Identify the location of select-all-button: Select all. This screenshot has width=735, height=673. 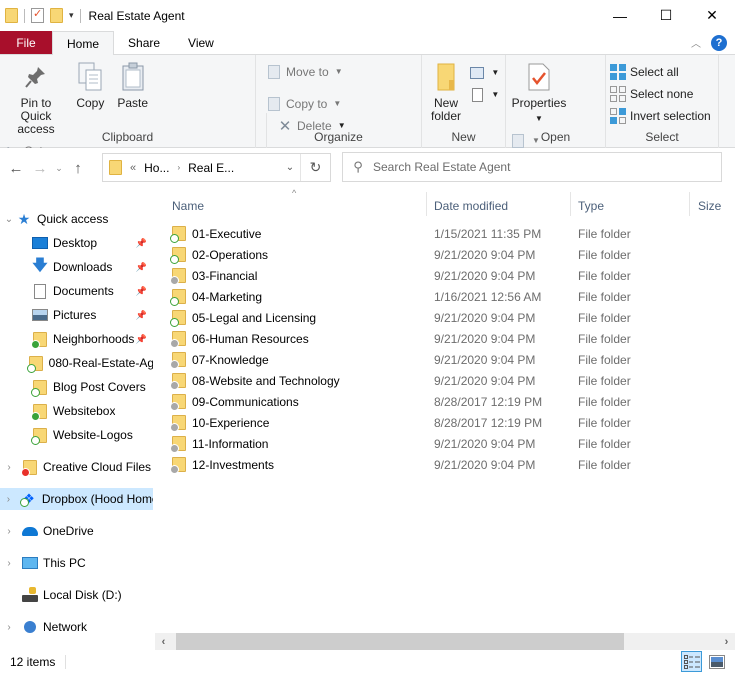
(660, 71).